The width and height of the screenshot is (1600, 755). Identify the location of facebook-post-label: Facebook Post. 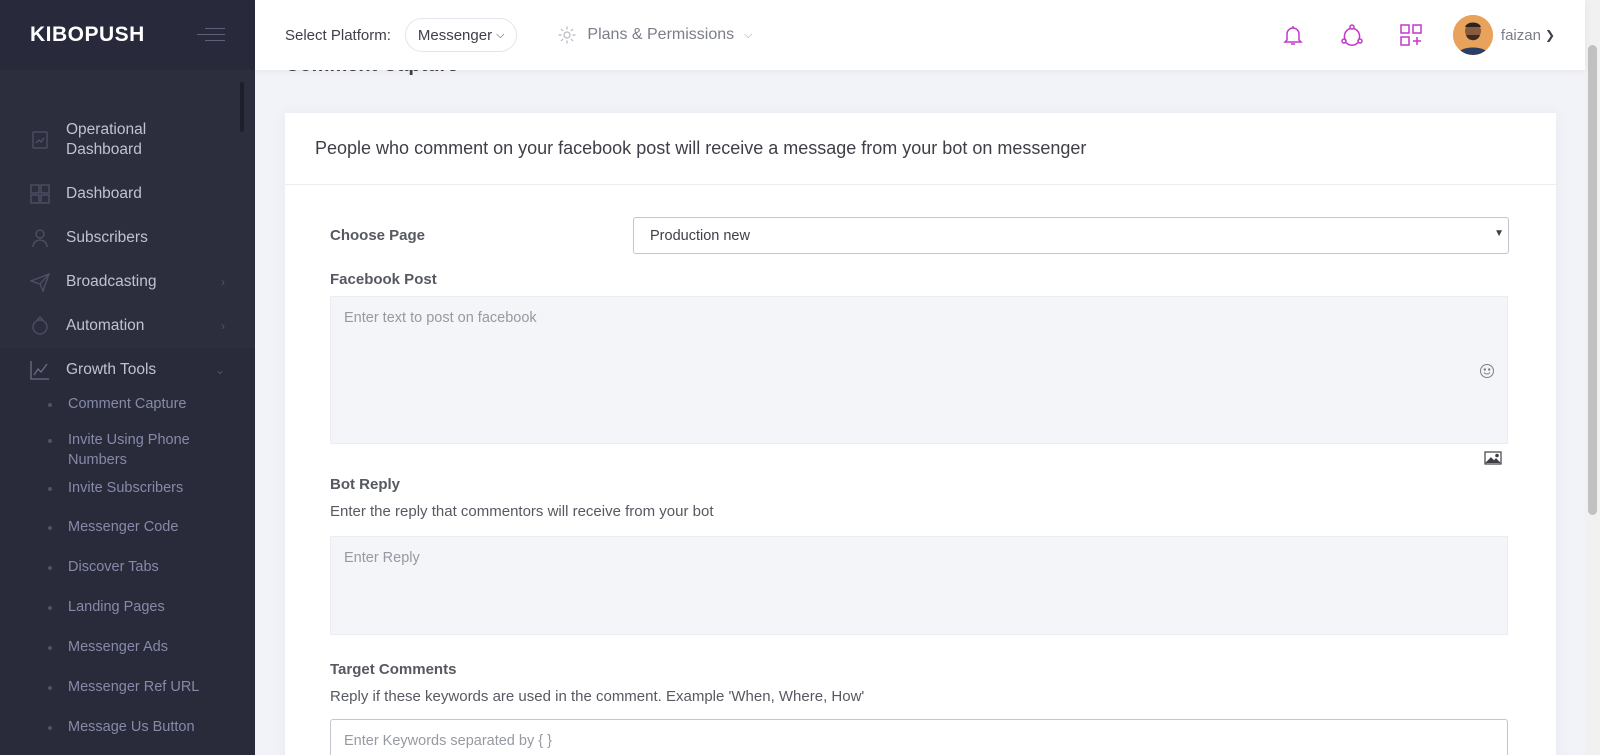
(383, 279).